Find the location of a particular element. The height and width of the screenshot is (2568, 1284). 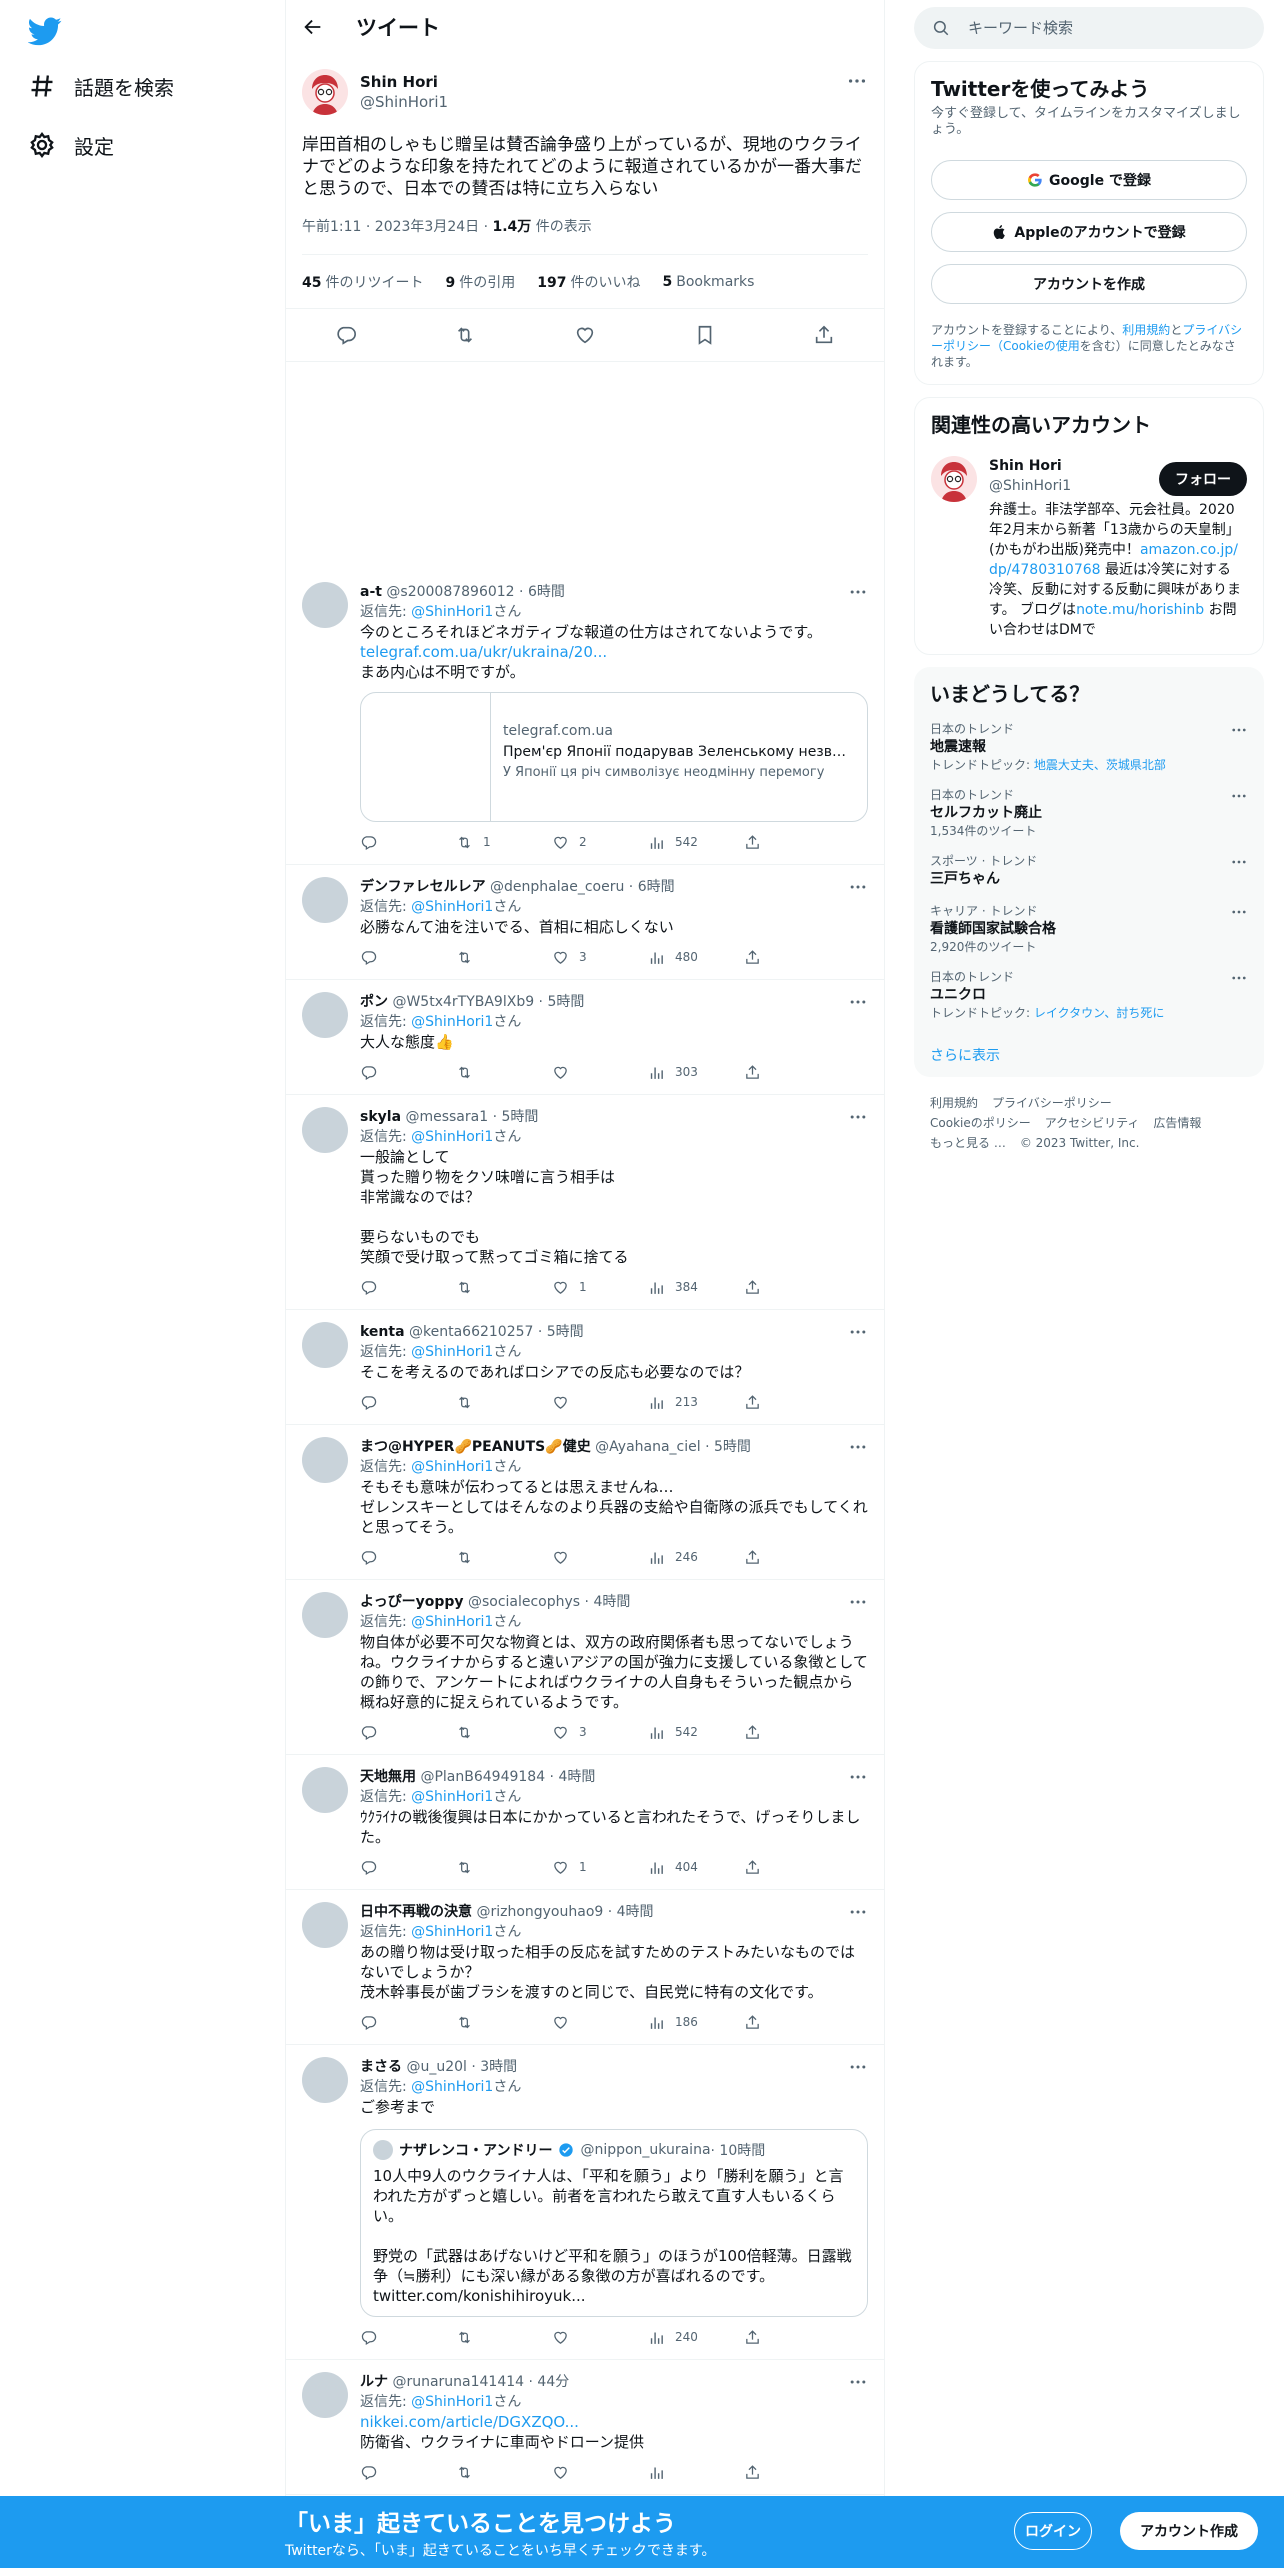

arrow-left-icon is located at coordinates (313, 27).